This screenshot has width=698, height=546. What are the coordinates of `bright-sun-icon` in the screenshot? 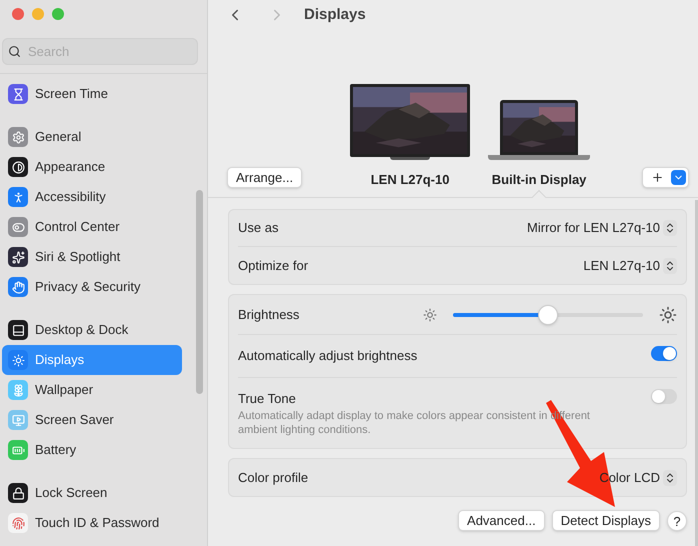 It's located at (668, 315).